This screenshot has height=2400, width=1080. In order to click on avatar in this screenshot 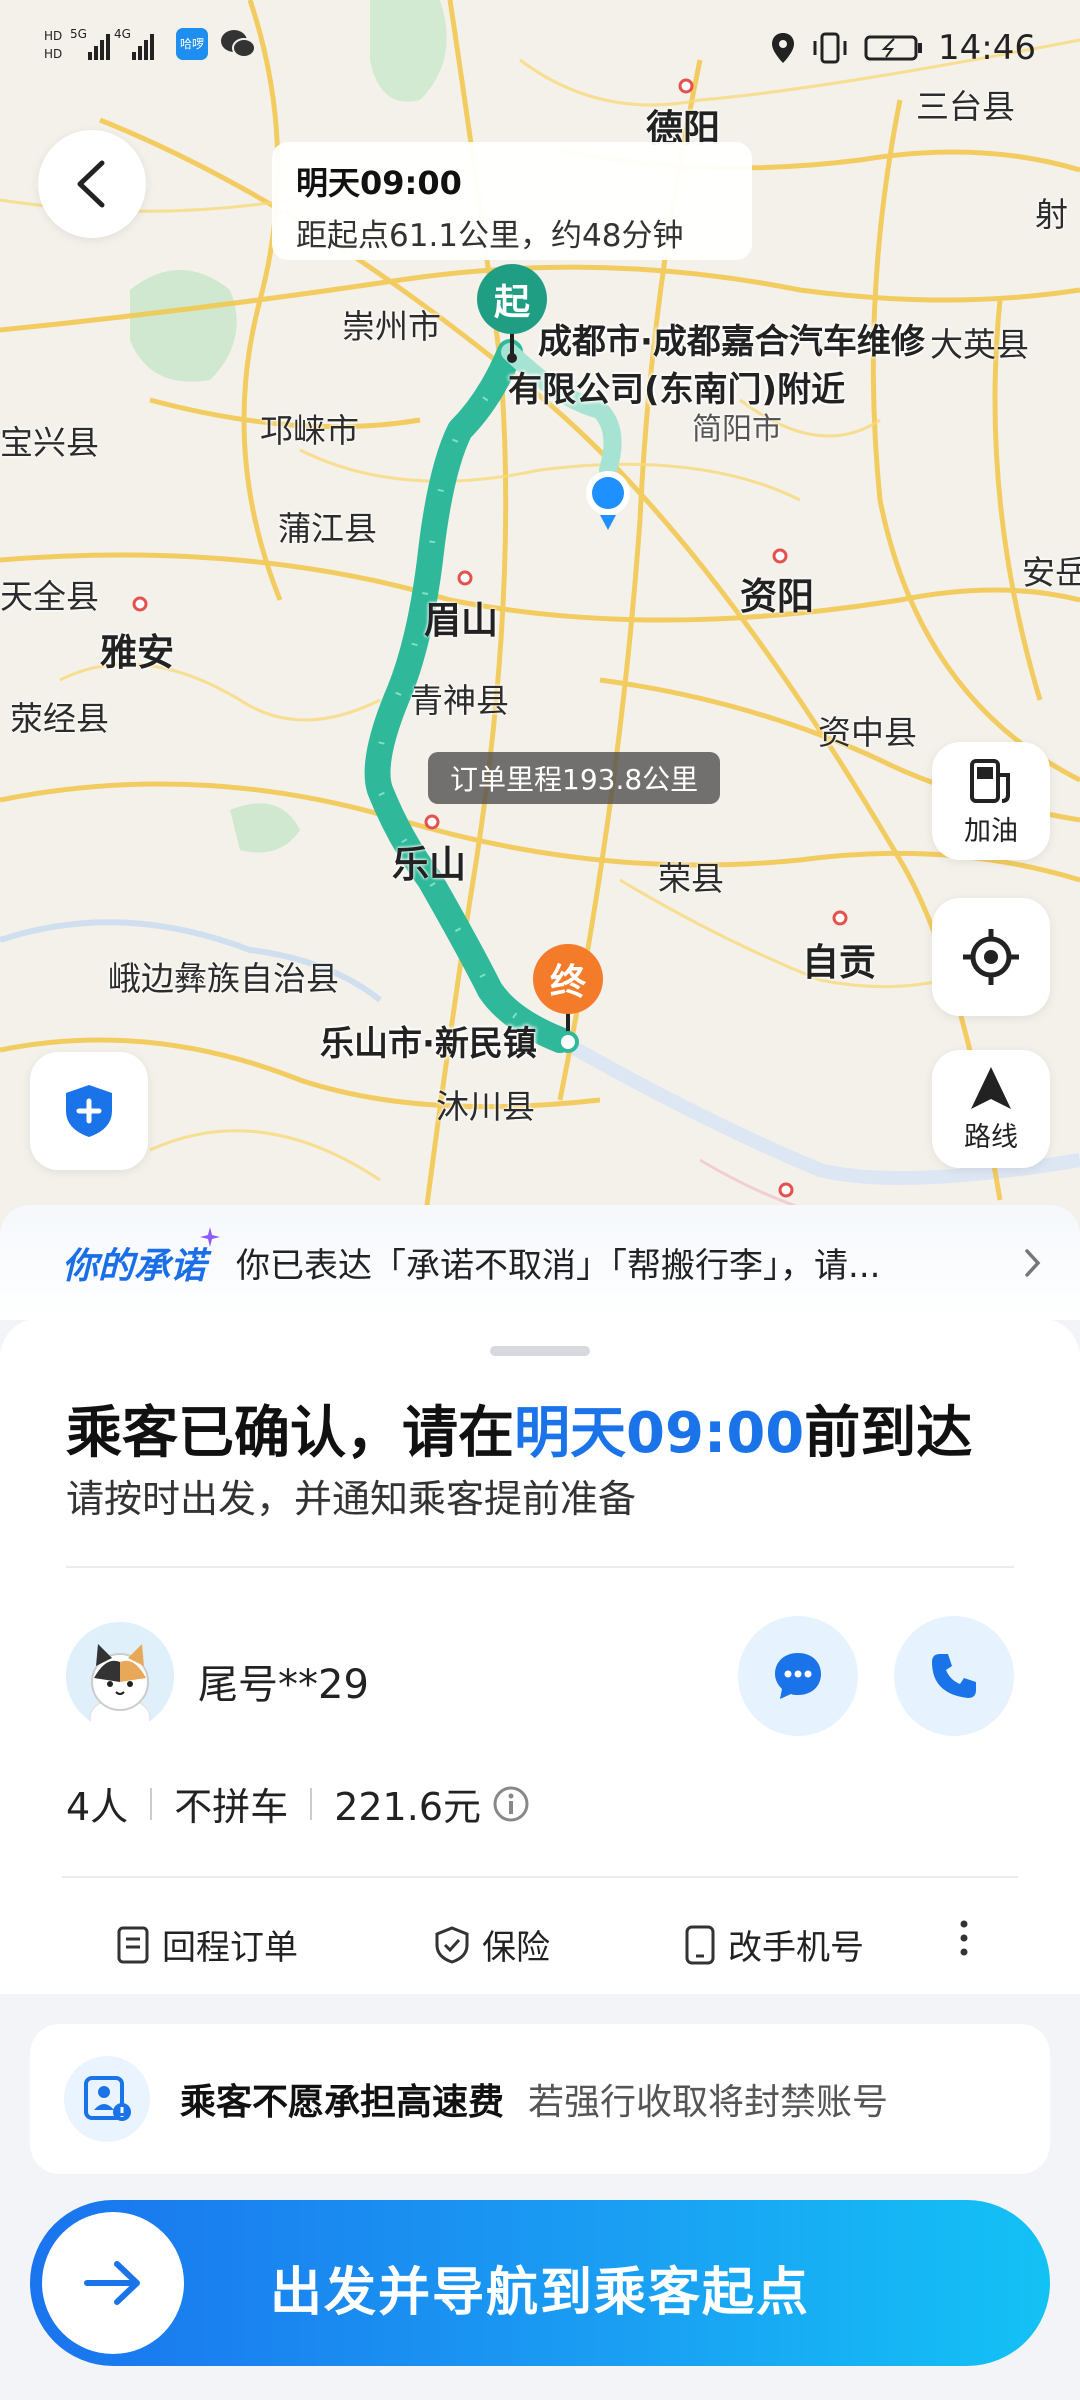, I will do `click(120, 1676)`.